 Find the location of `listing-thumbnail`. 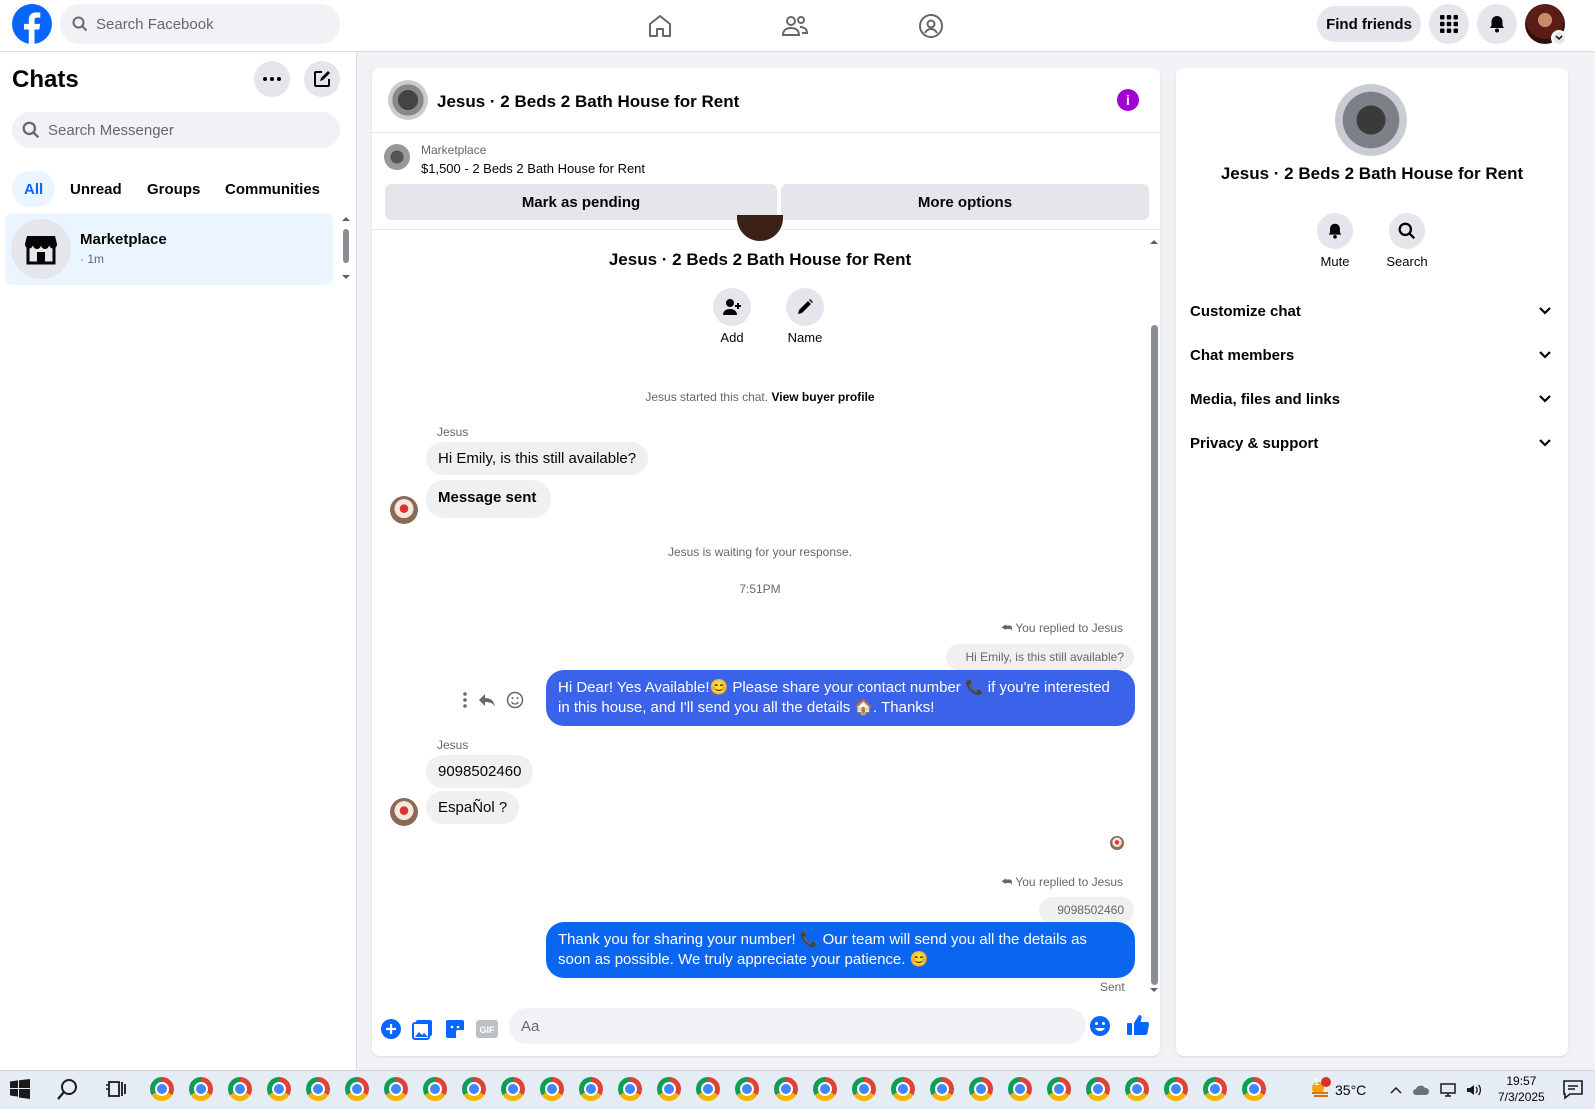

listing-thumbnail is located at coordinates (397, 157).